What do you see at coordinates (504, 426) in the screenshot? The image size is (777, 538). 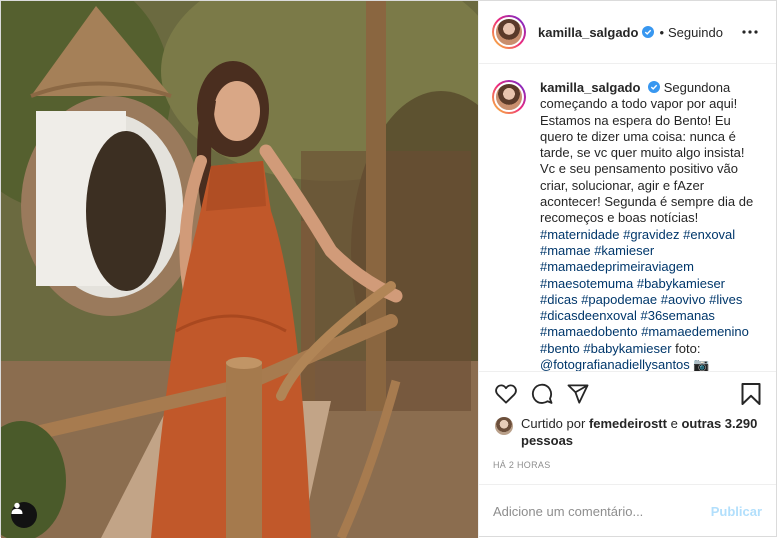 I see `liker-avatar` at bounding box center [504, 426].